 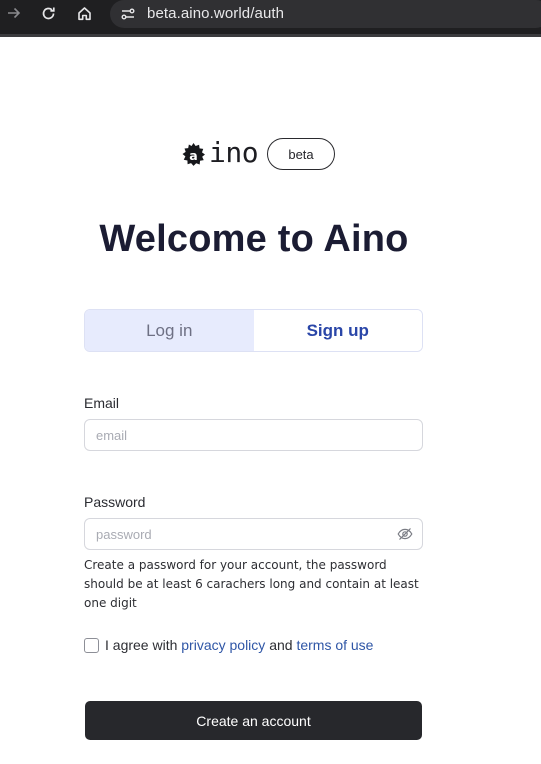 What do you see at coordinates (270, 35) in the screenshot?
I see `toolbar-divider` at bounding box center [270, 35].